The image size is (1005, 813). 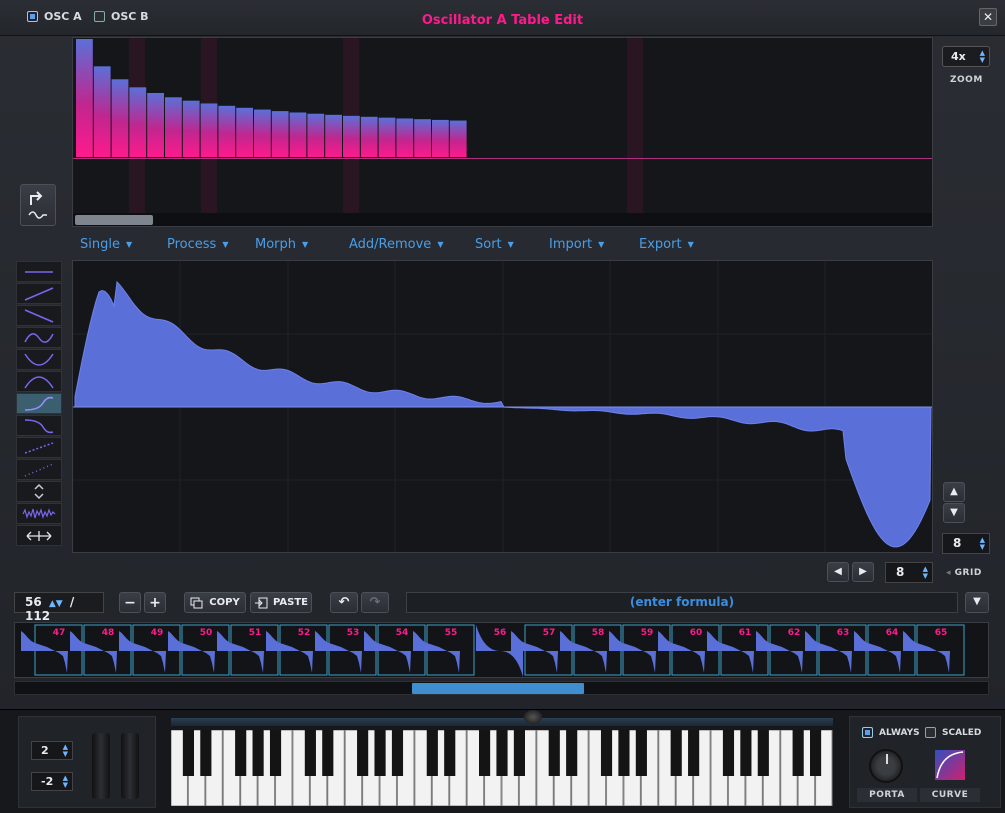 What do you see at coordinates (838, 572) in the screenshot?
I see `prev-button: ◀` at bounding box center [838, 572].